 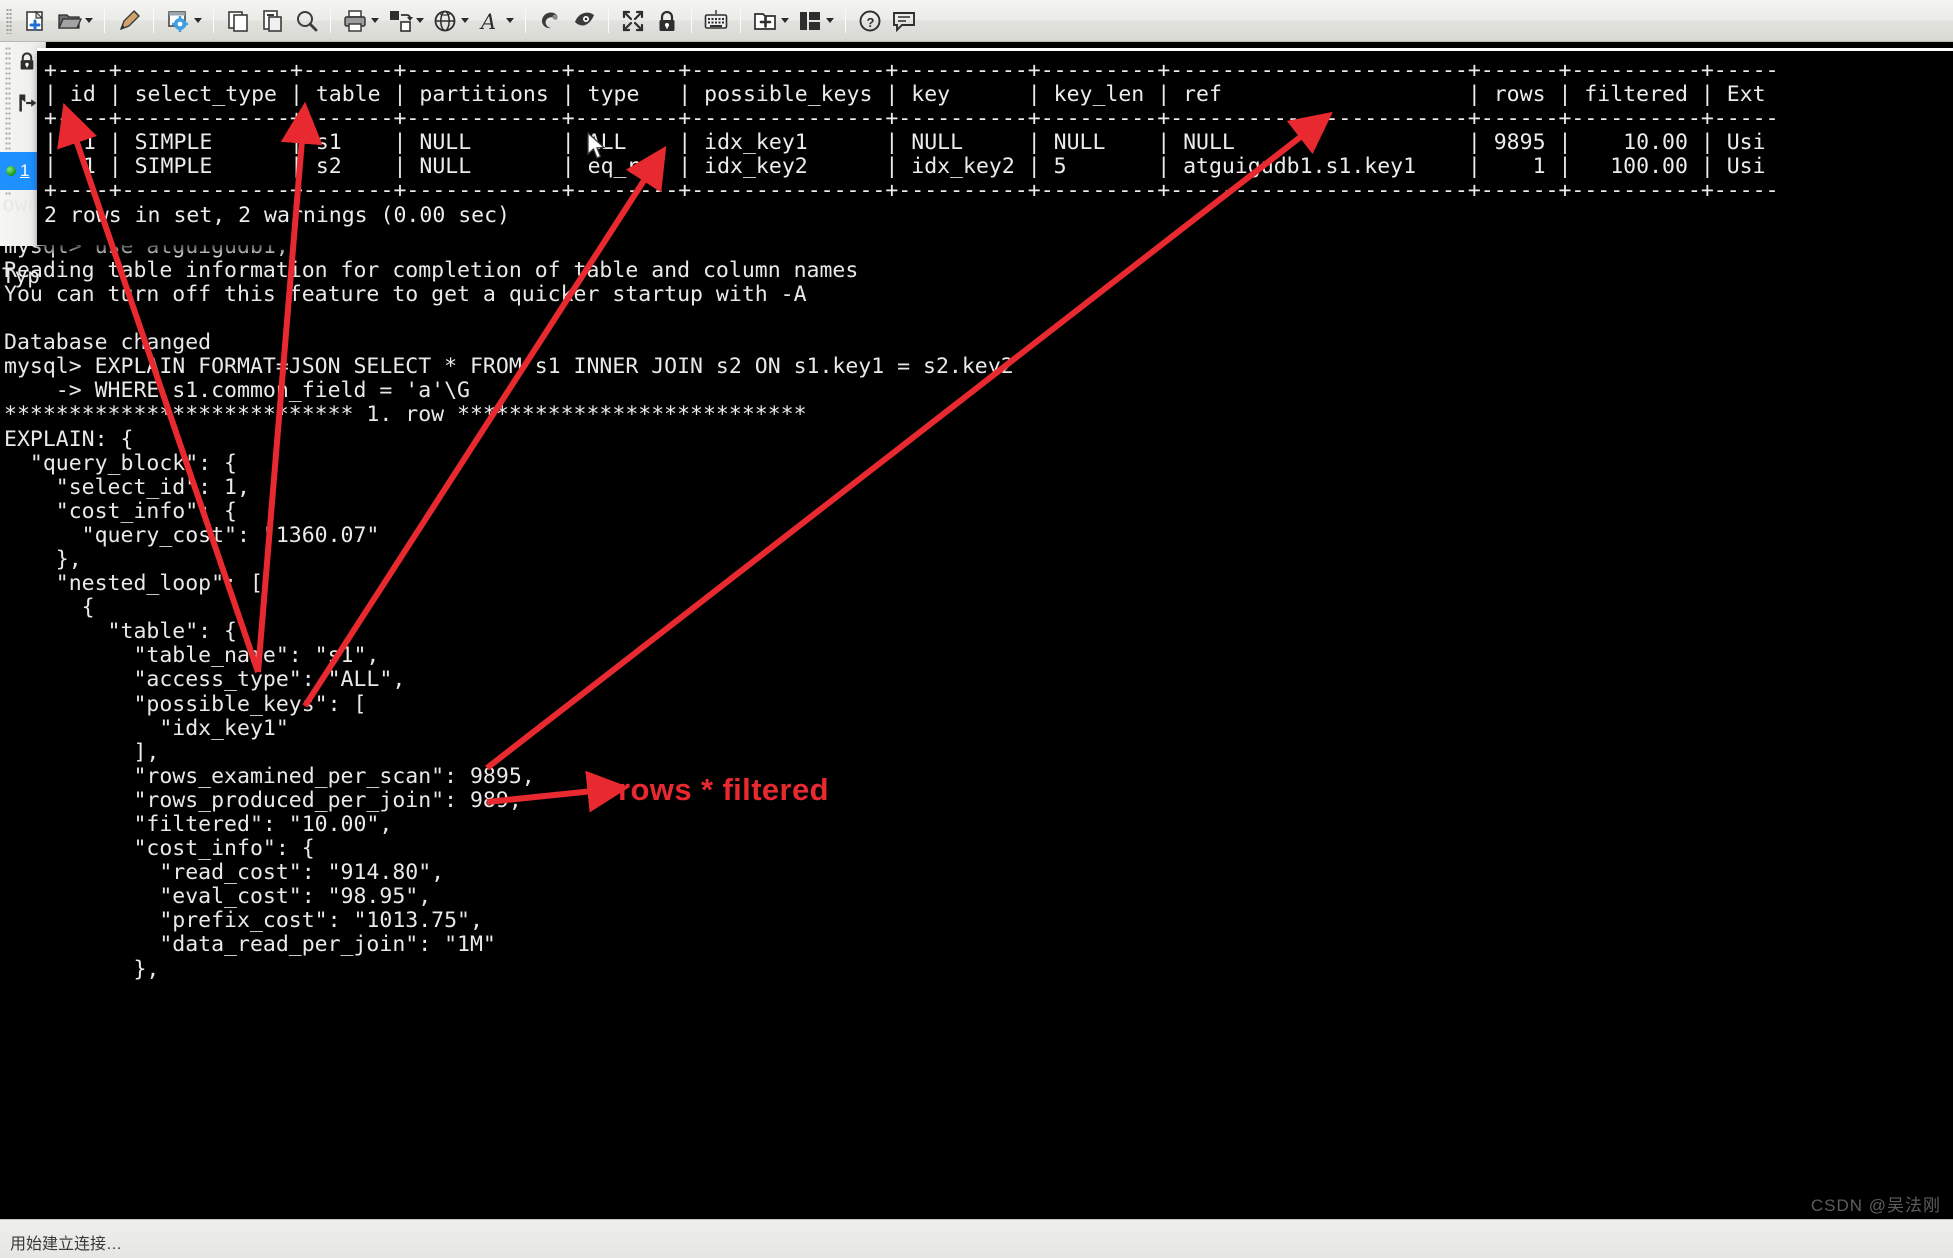 I want to click on feedback-icon, so click(x=904, y=21).